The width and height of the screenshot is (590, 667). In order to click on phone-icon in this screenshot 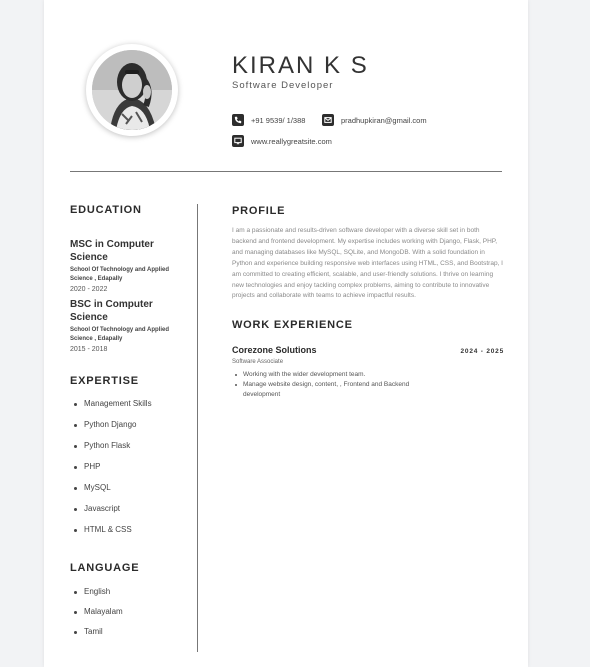, I will do `click(238, 120)`.